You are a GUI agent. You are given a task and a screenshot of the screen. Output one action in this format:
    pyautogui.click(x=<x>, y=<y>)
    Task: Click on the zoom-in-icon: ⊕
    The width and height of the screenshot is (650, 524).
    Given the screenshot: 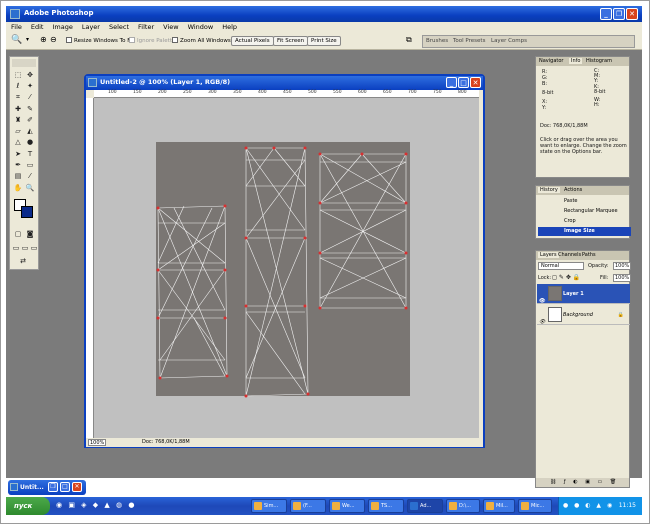 What is the action you would take?
    pyautogui.click(x=43, y=39)
    